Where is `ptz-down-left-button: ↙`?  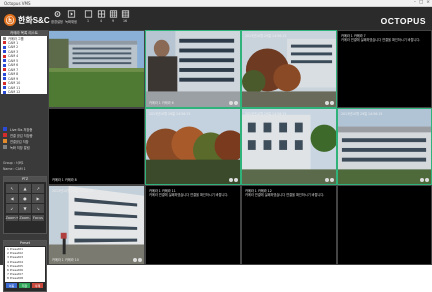 ptz-down-left-button: ↙ is located at coordinates (12, 208).